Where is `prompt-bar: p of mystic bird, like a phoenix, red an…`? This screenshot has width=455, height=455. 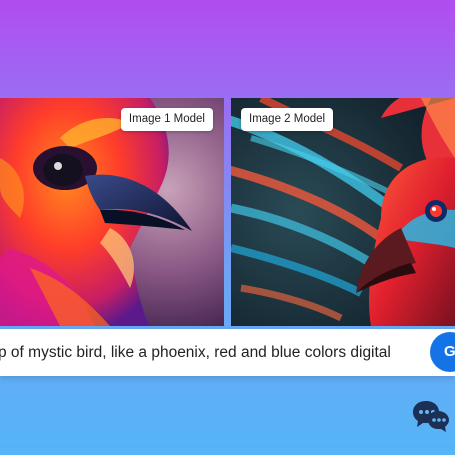 prompt-bar: p of mystic bird, like a phoenix, red an… is located at coordinates (227, 352).